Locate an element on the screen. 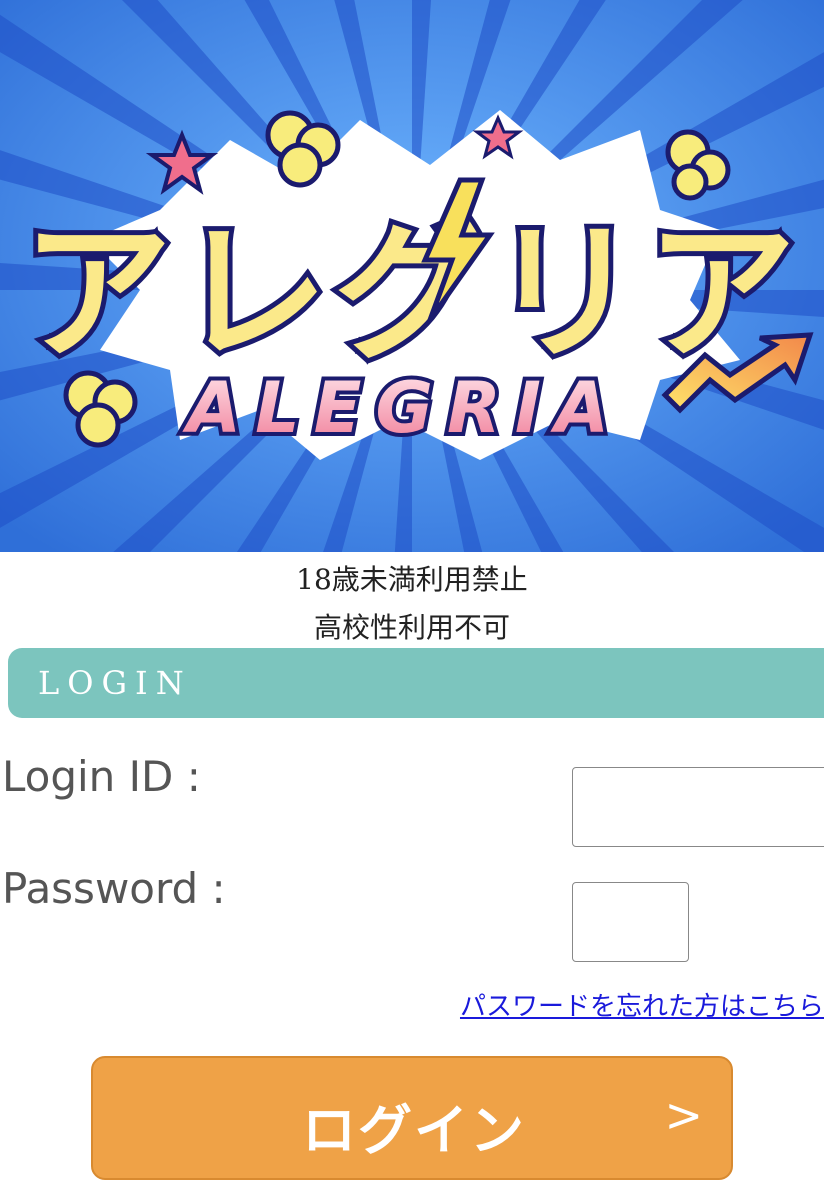 The height and width of the screenshot is (1202, 824). login-button: ログイン > is located at coordinates (412, 1118).